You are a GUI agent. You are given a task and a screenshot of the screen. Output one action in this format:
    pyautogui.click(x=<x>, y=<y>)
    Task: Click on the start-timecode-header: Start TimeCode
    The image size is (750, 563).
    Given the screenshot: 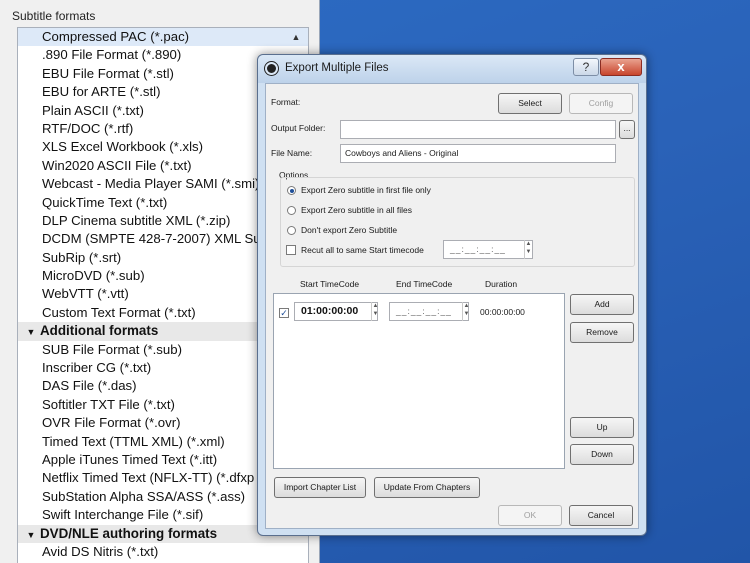 What is the action you would take?
    pyautogui.click(x=330, y=284)
    